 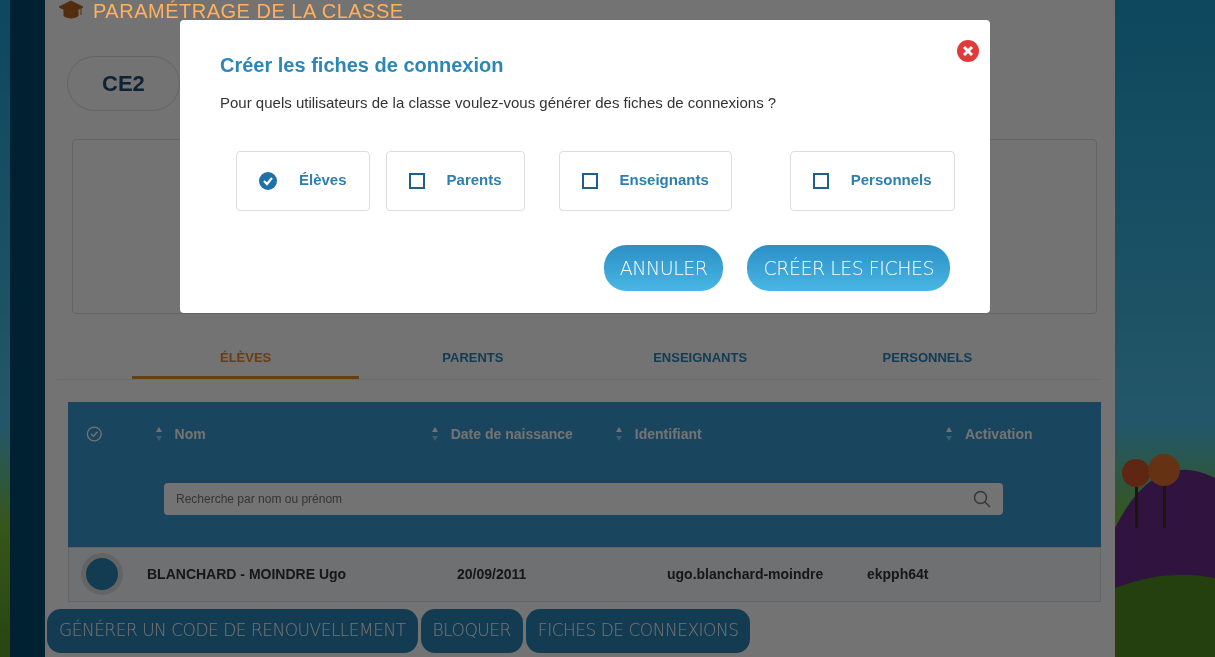 What do you see at coordinates (700, 360) in the screenshot?
I see `tab: ENSEIGNANTS` at bounding box center [700, 360].